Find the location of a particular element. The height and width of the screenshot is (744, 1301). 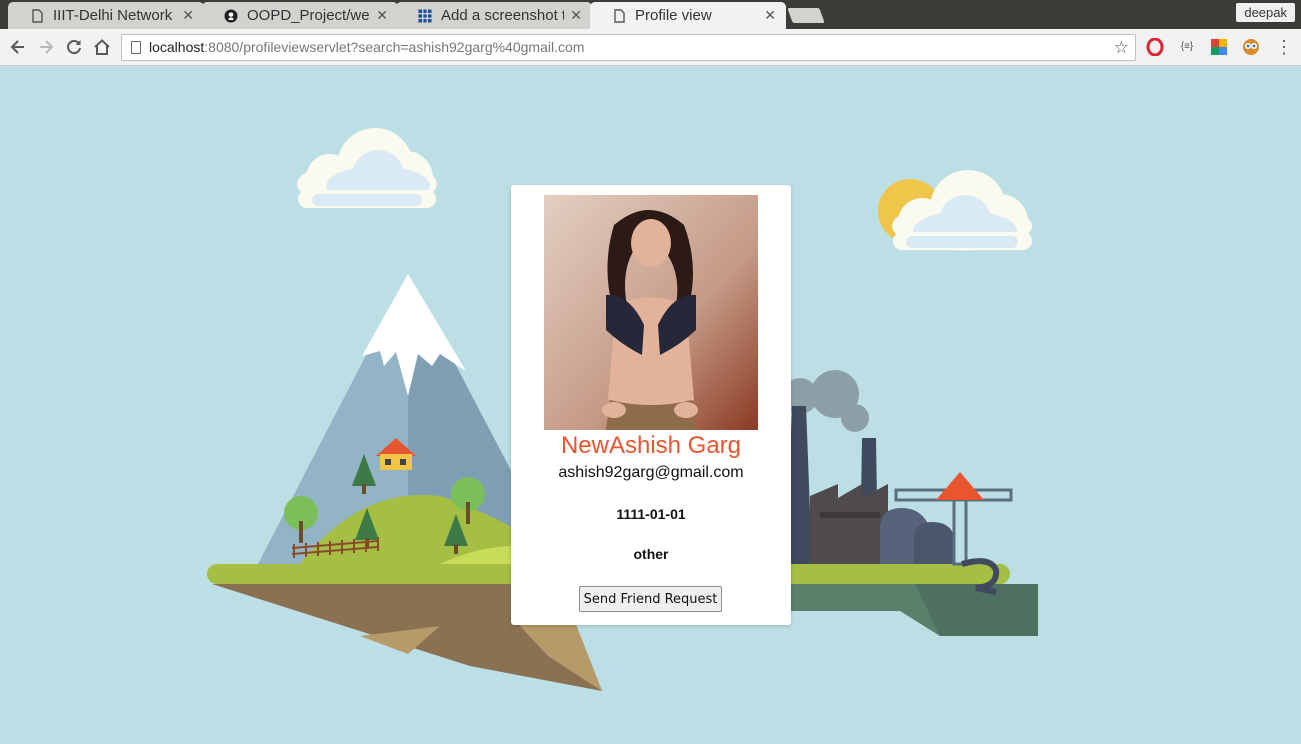

opera-icon is located at coordinates (1155, 47).